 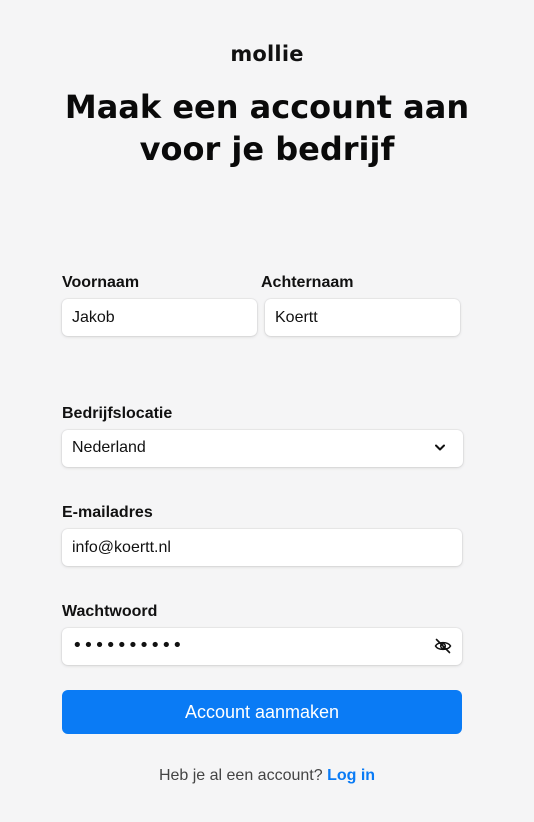 What do you see at coordinates (110, 611) in the screenshot?
I see `password-label: Wachtwoord` at bounding box center [110, 611].